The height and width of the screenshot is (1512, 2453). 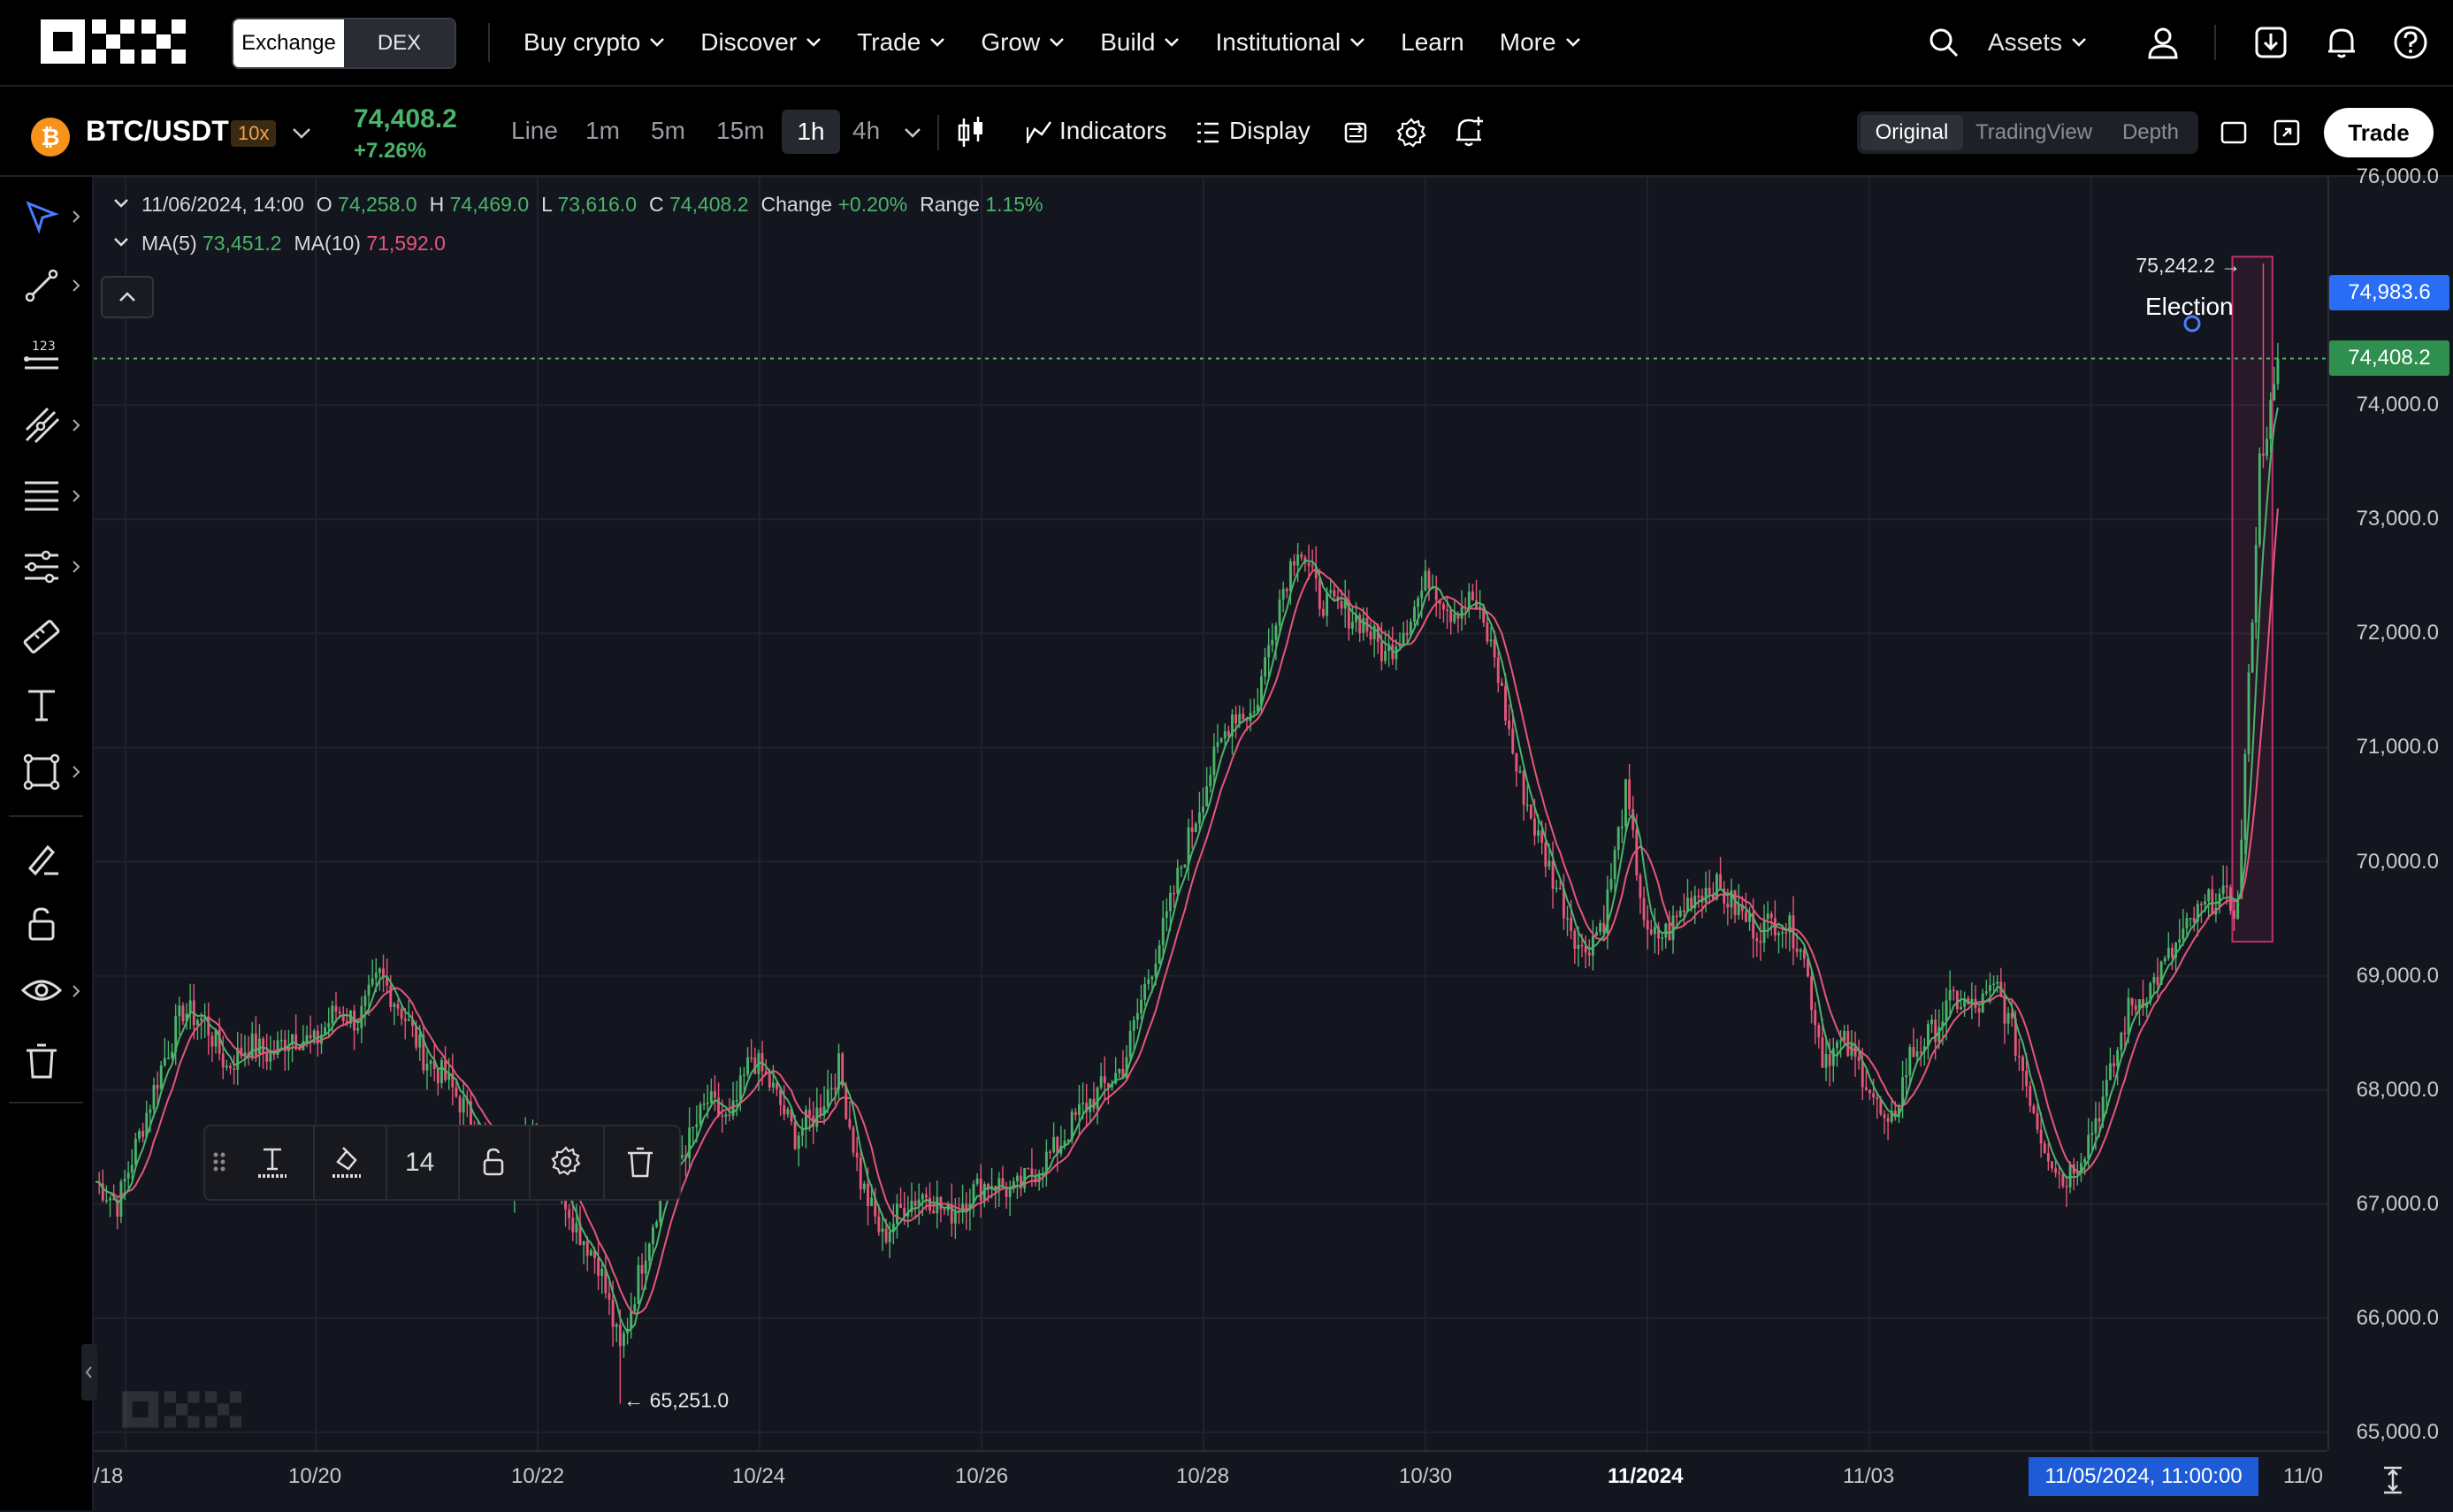 What do you see at coordinates (42, 496) in the screenshot?
I see `fibonacci-icon` at bounding box center [42, 496].